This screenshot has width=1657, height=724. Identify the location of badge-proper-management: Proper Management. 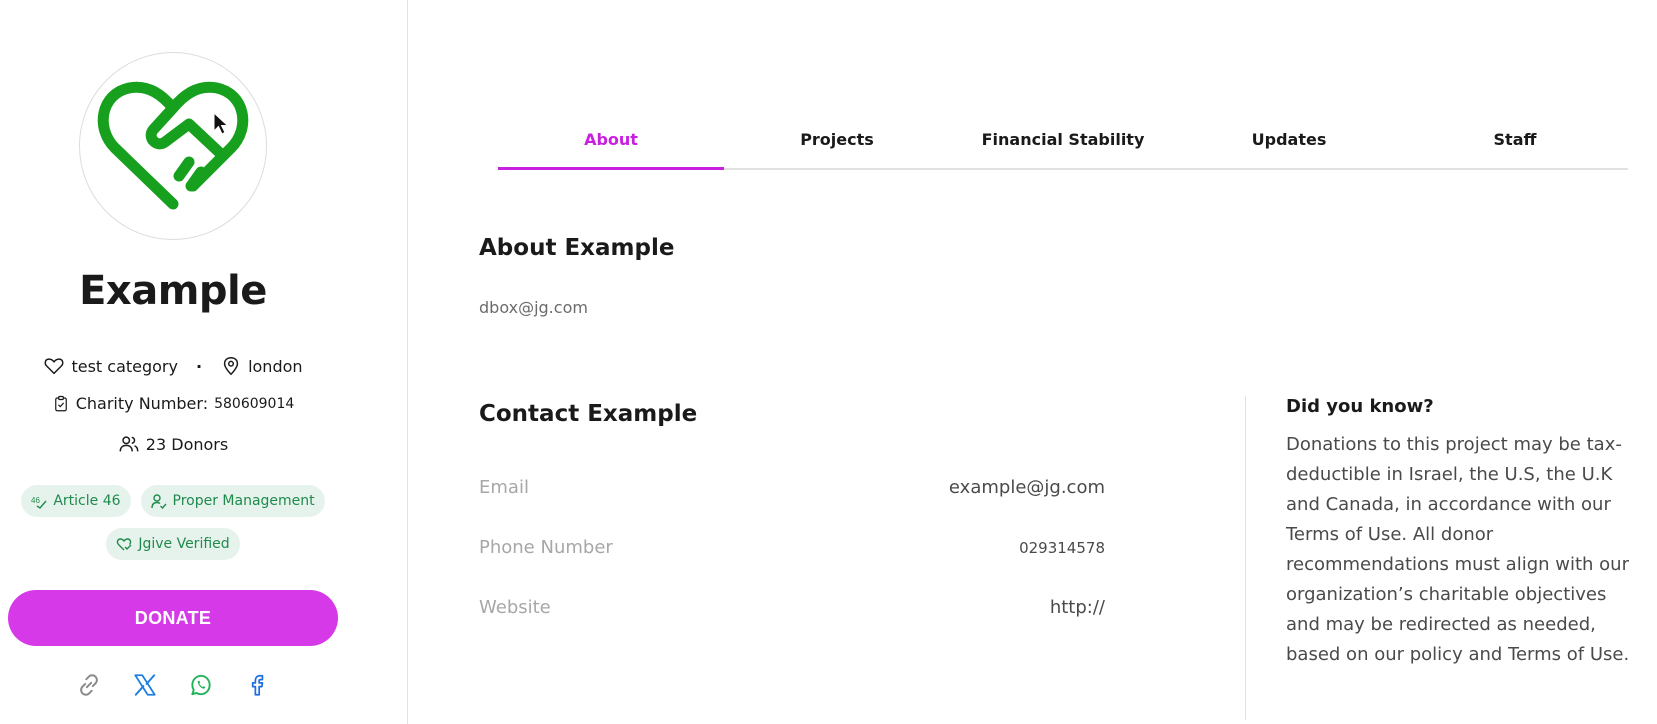
(232, 501).